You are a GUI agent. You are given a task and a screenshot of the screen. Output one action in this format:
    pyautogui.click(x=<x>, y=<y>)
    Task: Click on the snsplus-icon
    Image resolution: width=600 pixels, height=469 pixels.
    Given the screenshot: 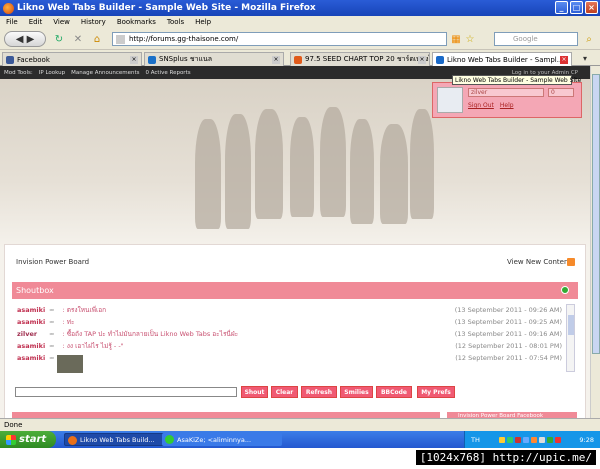 What is the action you would take?
    pyautogui.click(x=152, y=60)
    